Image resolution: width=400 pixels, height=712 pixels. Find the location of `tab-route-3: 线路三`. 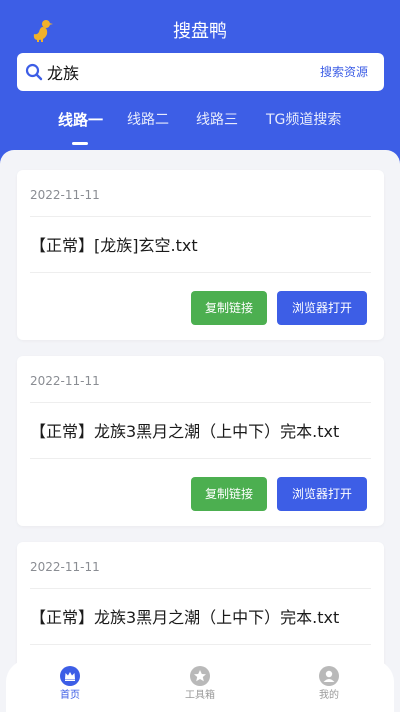

tab-route-3: 线路三 is located at coordinates (217, 120).